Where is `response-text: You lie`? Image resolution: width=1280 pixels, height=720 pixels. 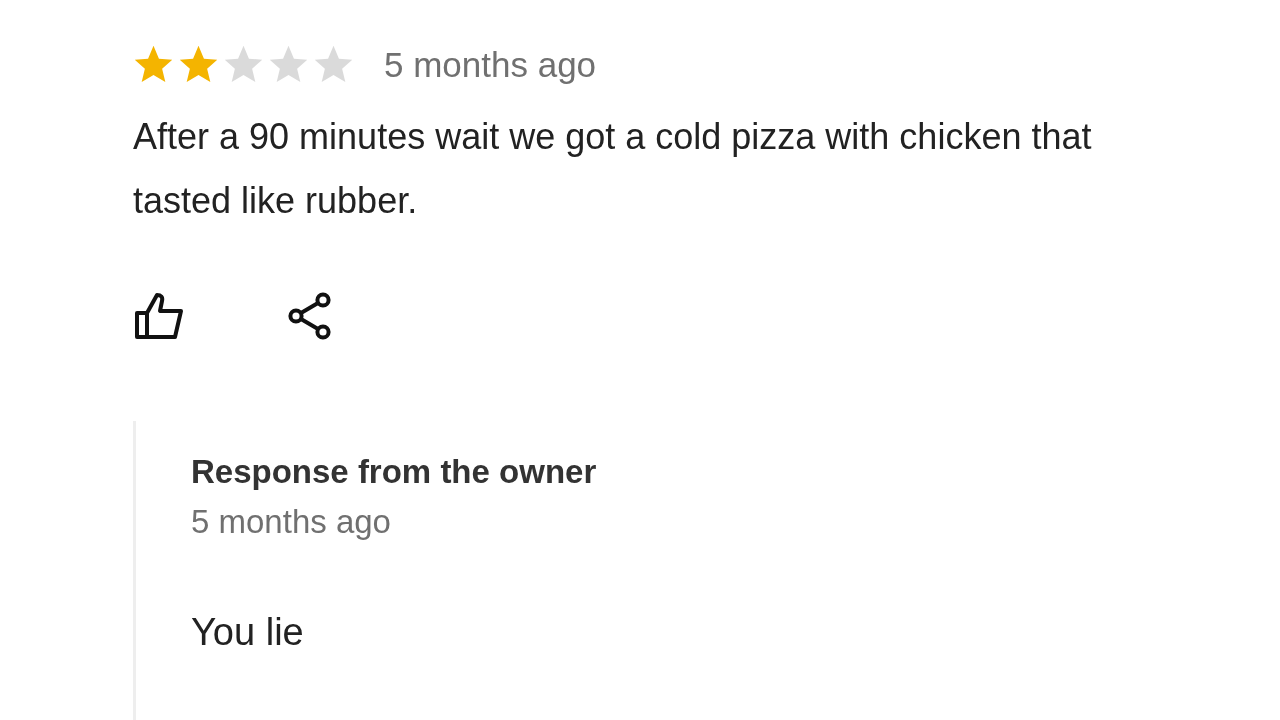 response-text: You lie is located at coordinates (248, 632).